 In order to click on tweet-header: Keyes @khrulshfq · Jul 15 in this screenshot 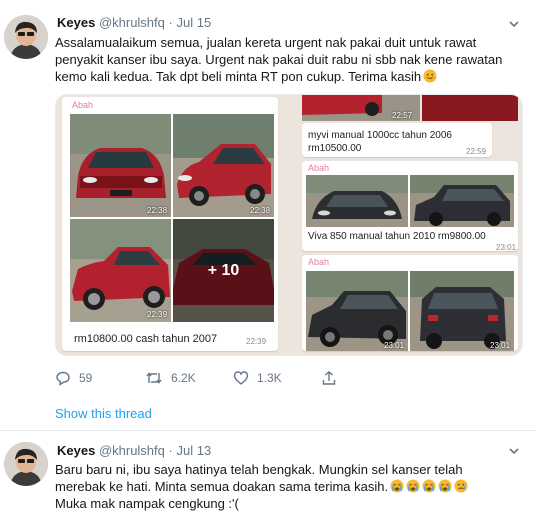, I will do `click(134, 22)`.